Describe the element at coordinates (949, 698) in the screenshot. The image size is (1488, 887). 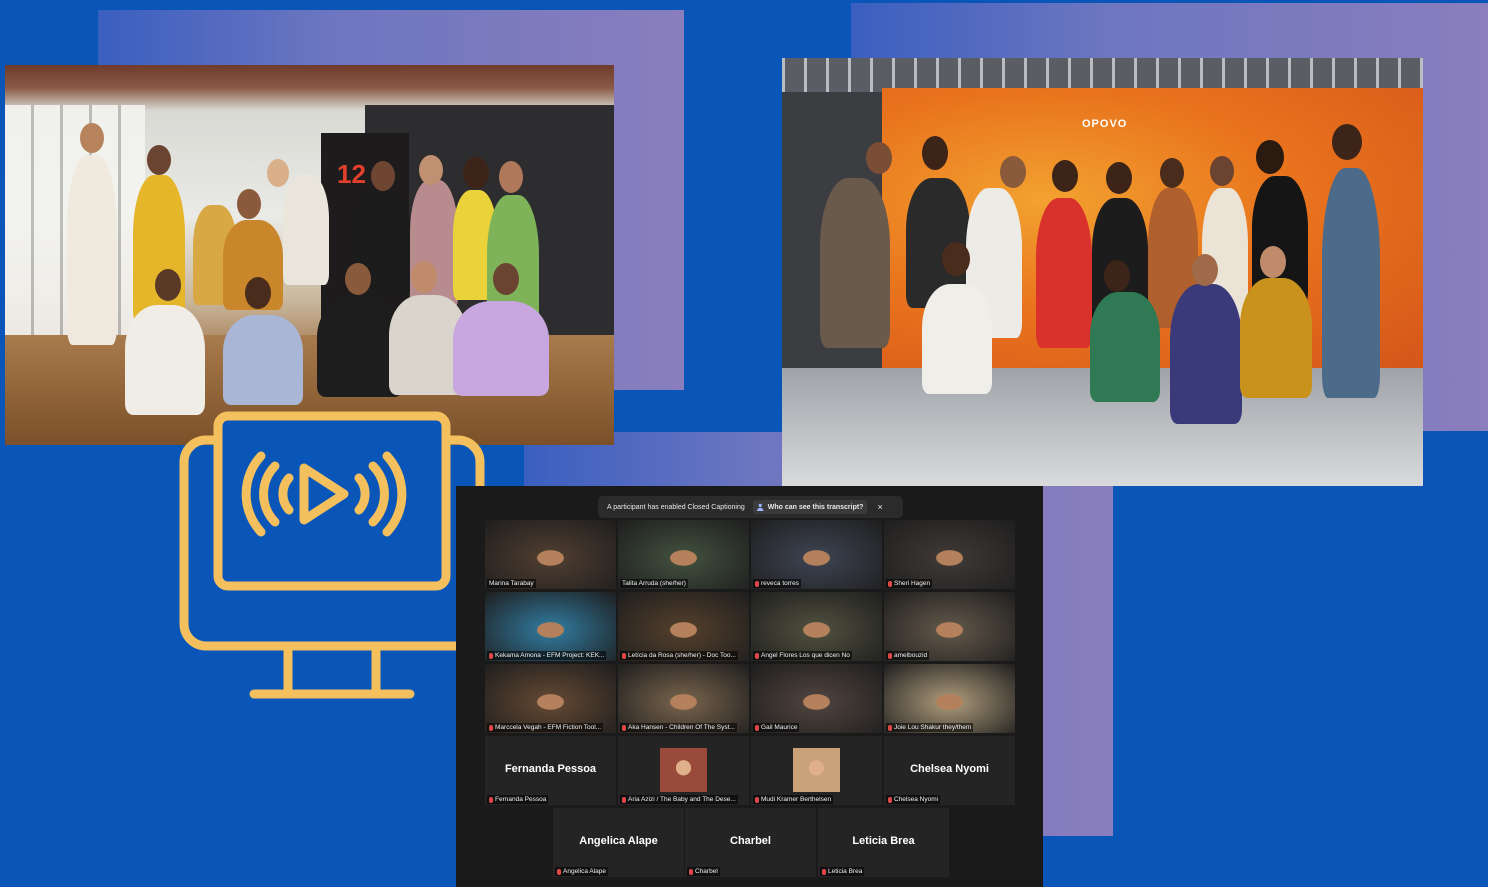
I see `participant-tile: Joie Lou Shakur they/them` at that location.